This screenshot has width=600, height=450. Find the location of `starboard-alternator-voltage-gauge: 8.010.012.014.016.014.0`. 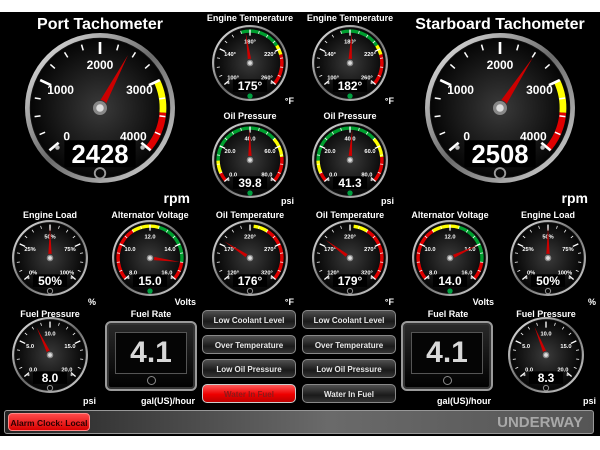

starboard-alternator-voltage-gauge: 8.010.012.014.016.014.0 is located at coordinates (450, 258).